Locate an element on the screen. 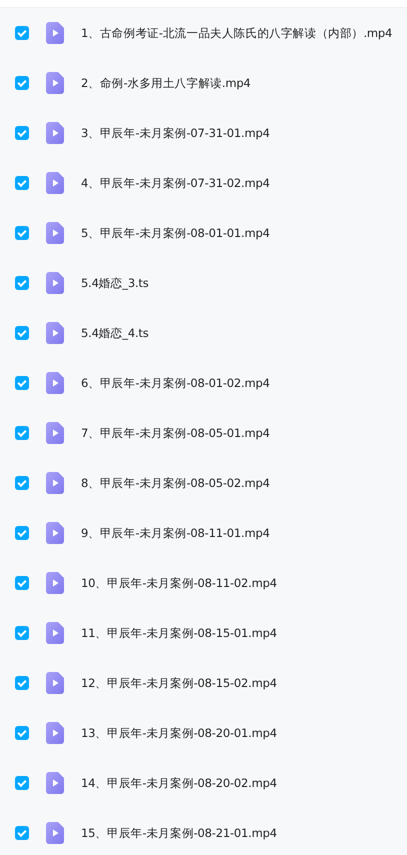 The width and height of the screenshot is (407, 855). file-name: 10、甲辰年-未月案例-08-11-02.mp4 is located at coordinates (179, 583).